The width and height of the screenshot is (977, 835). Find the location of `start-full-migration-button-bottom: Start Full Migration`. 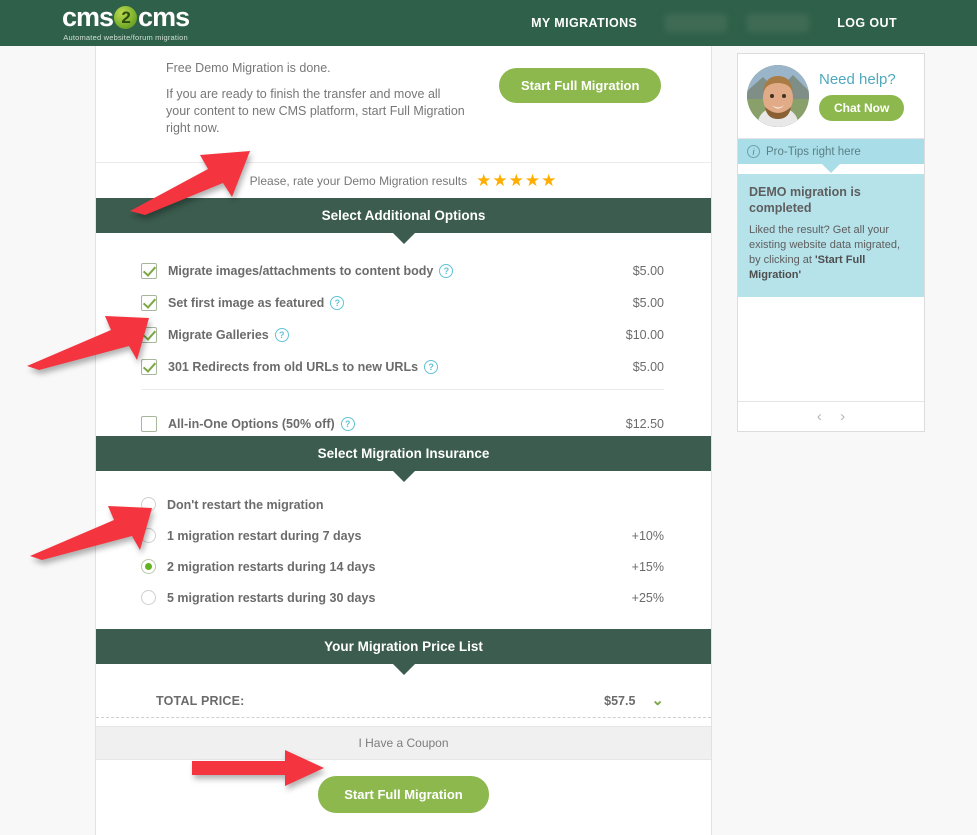

start-full-migration-button-bottom: Start Full Migration is located at coordinates (403, 794).